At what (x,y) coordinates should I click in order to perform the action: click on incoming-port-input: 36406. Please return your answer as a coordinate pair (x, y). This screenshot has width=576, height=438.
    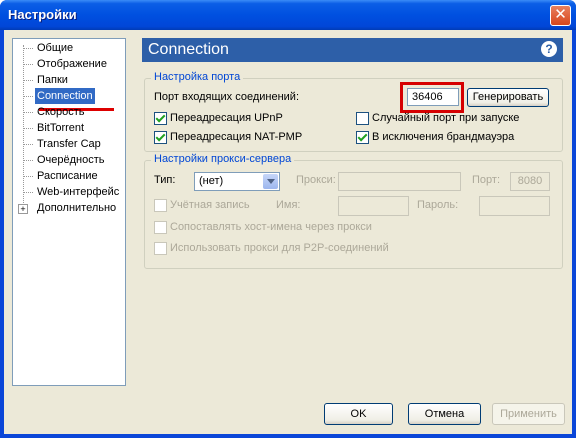
    Looking at the image, I should click on (433, 97).